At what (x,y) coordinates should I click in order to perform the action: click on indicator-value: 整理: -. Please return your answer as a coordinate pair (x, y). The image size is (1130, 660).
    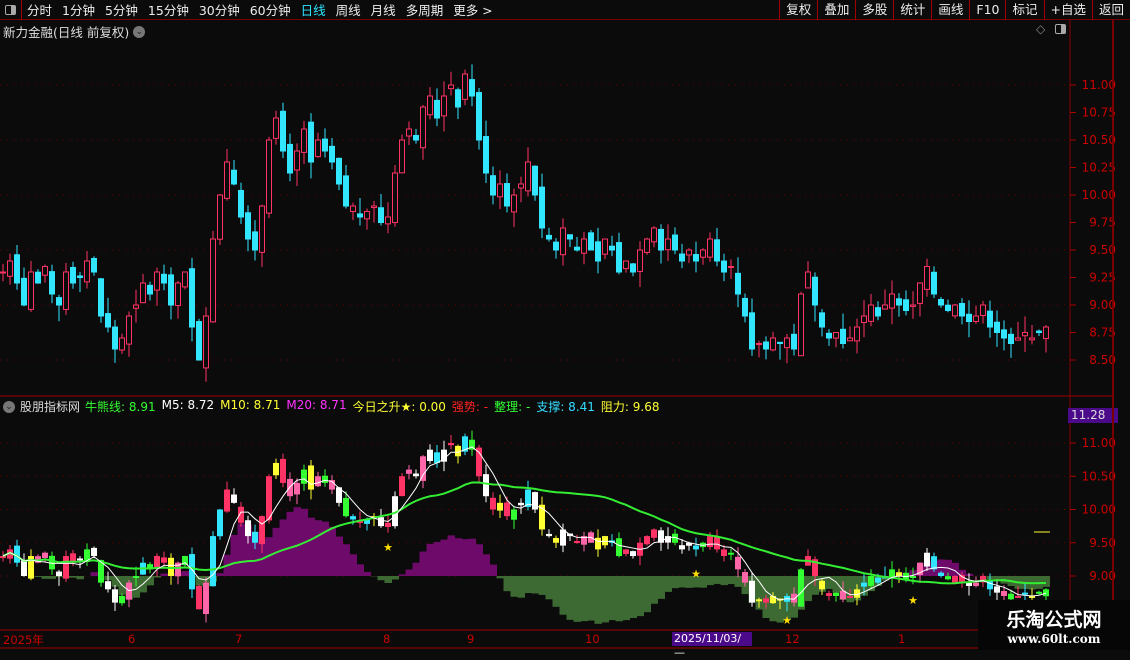
    Looking at the image, I should click on (512, 406).